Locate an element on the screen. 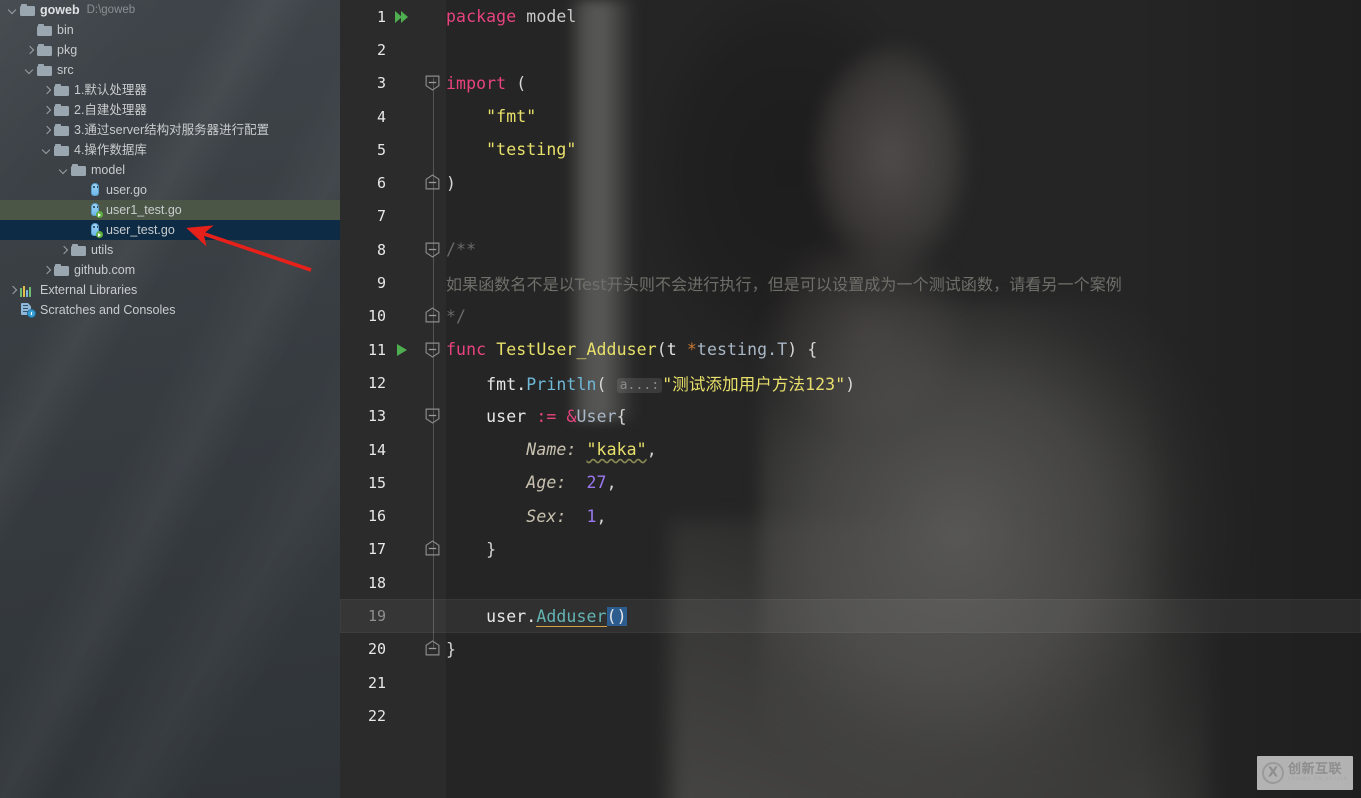  code-line: 6) is located at coordinates (850, 183).